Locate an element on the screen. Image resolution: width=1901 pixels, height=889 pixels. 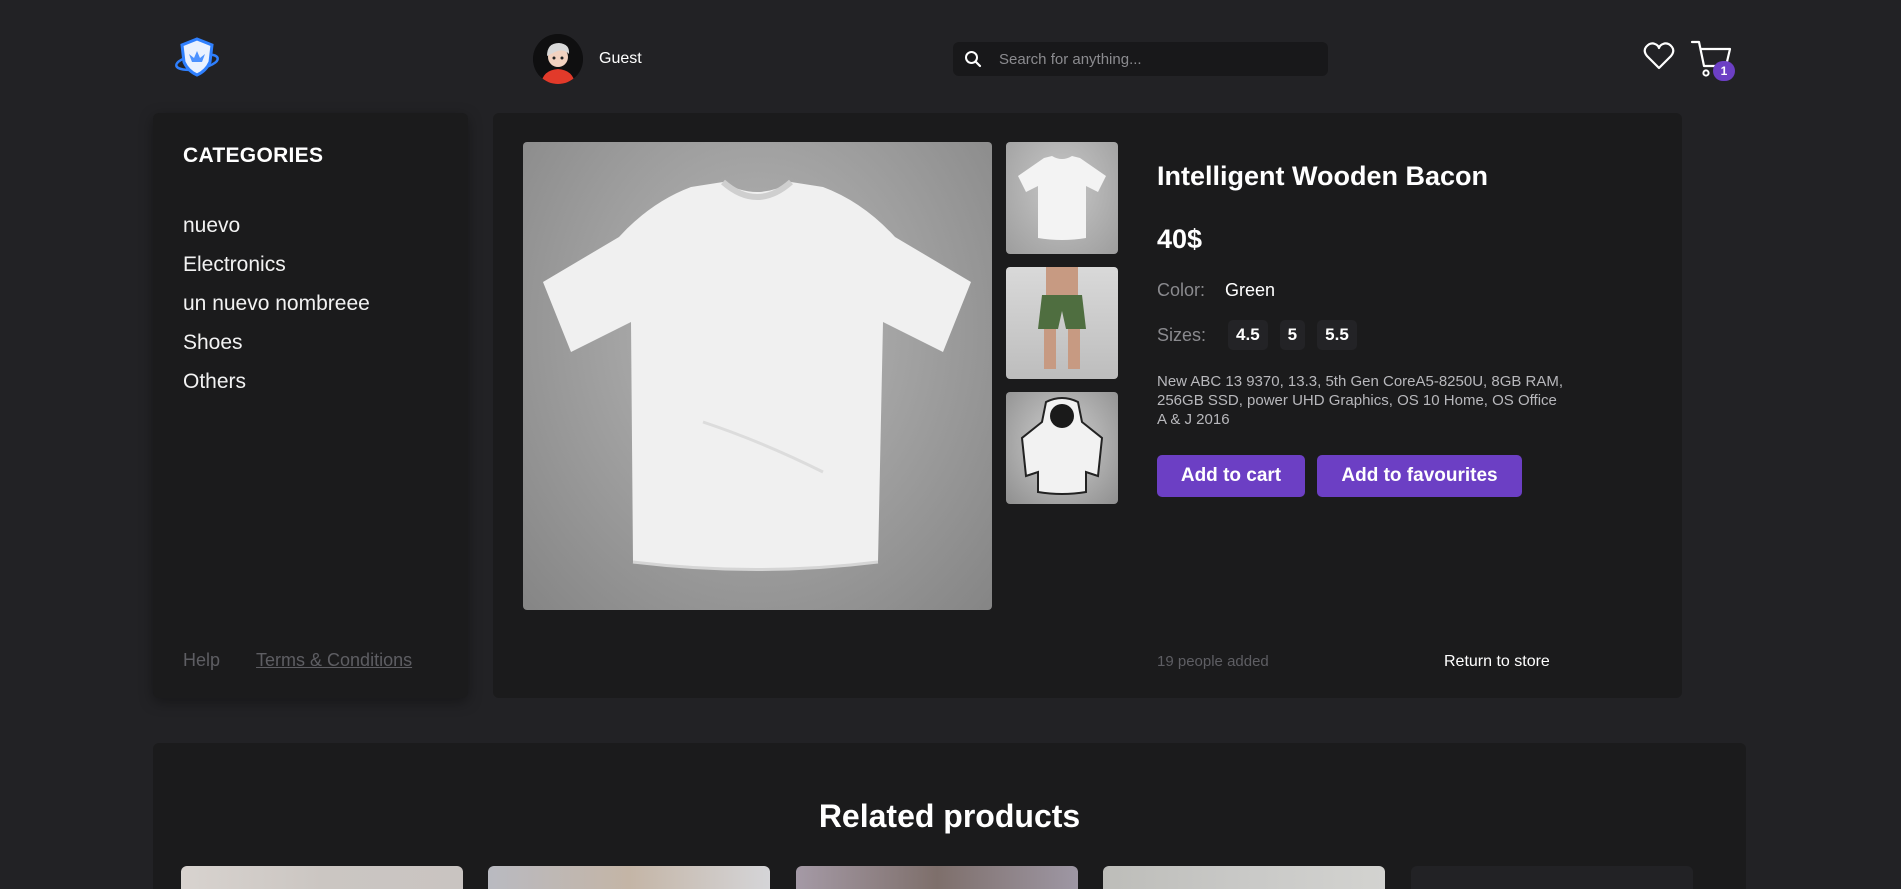
return-to-store-link: Return to store is located at coordinates (1497, 662).